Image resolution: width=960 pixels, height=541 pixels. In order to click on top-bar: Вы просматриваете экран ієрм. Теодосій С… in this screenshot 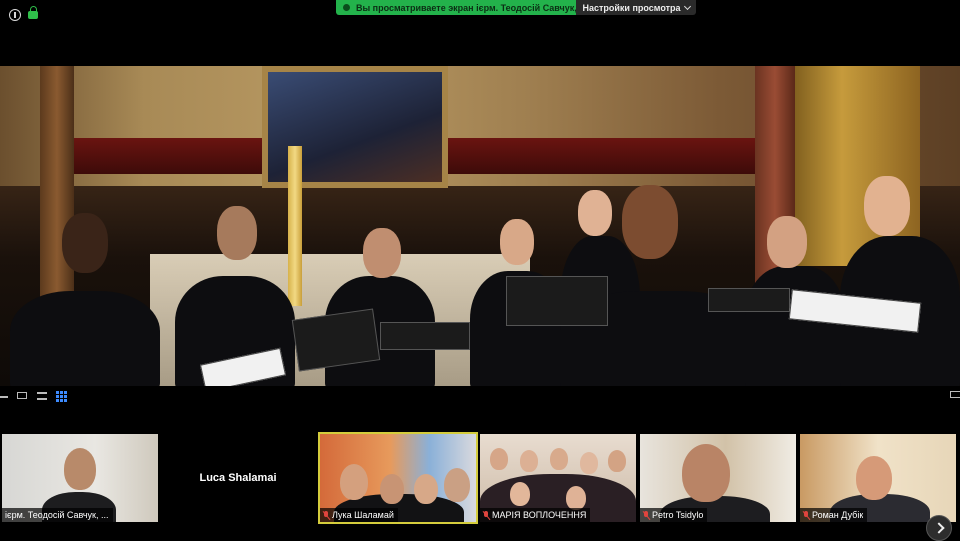, I will do `click(480, 33)`.